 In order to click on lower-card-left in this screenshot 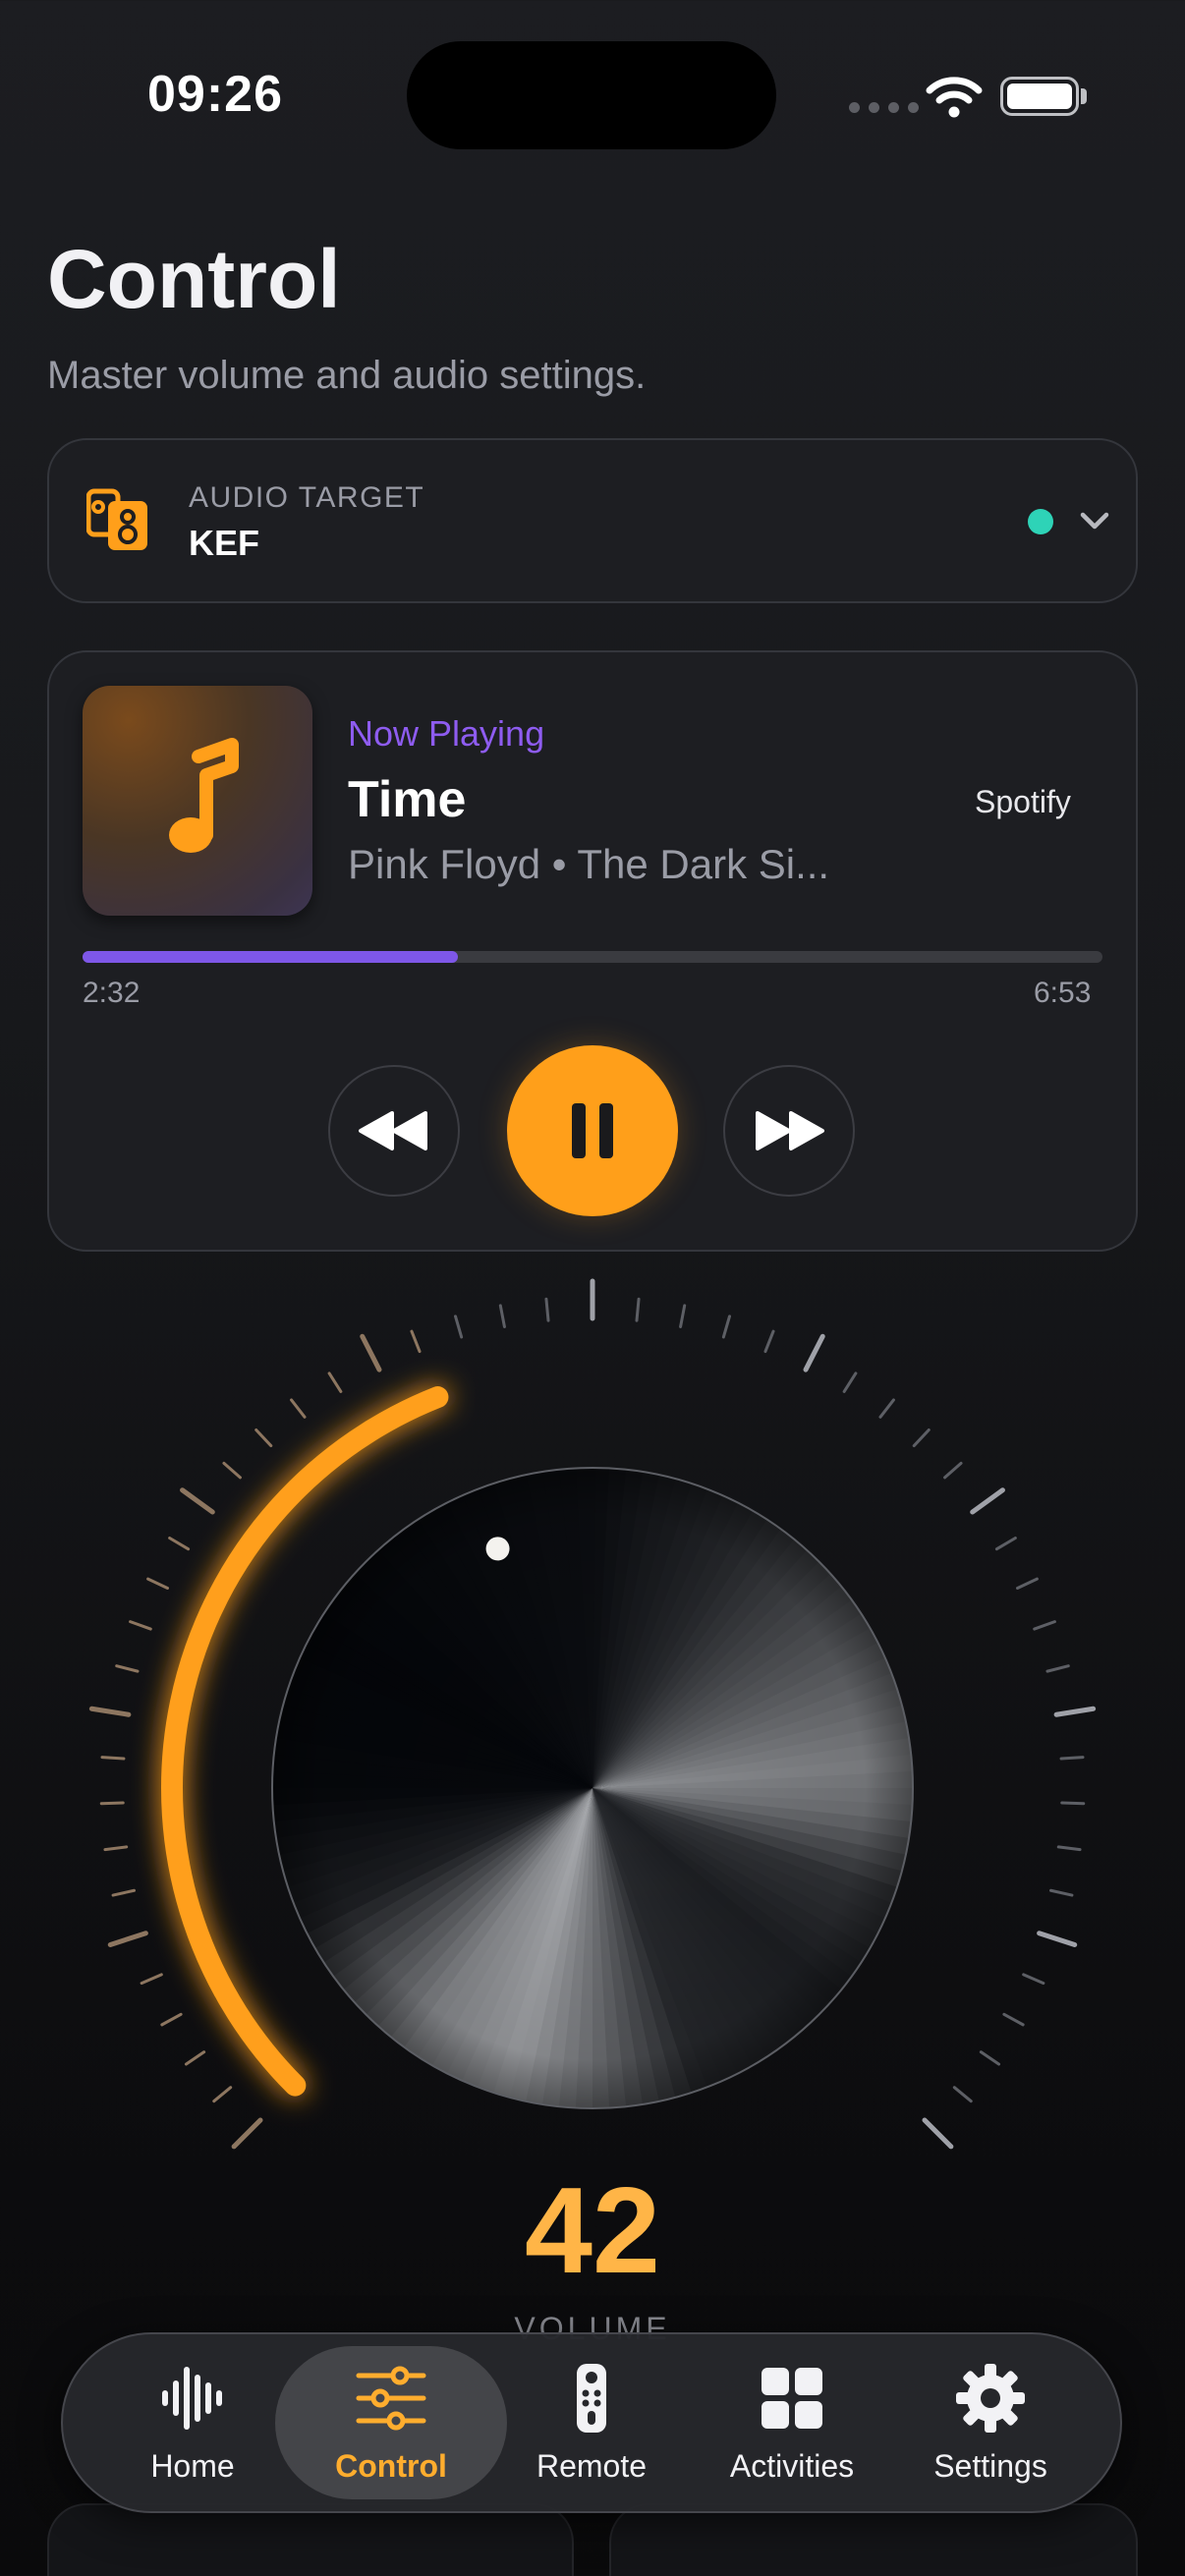, I will do `click(311, 2539)`.